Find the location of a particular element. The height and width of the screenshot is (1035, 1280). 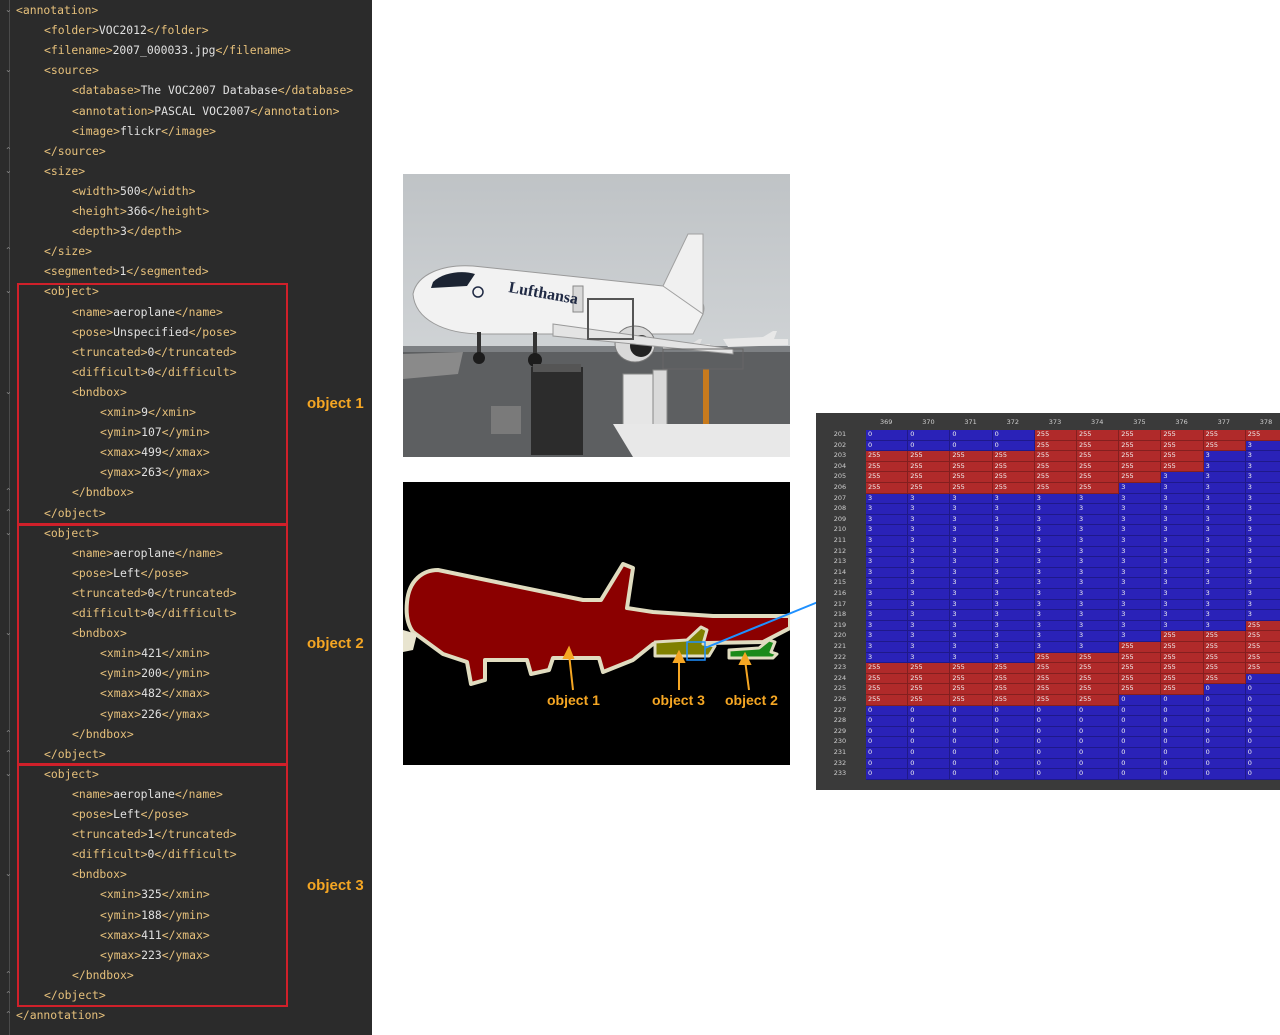

table-column-header: 369 is located at coordinates (886, 422).